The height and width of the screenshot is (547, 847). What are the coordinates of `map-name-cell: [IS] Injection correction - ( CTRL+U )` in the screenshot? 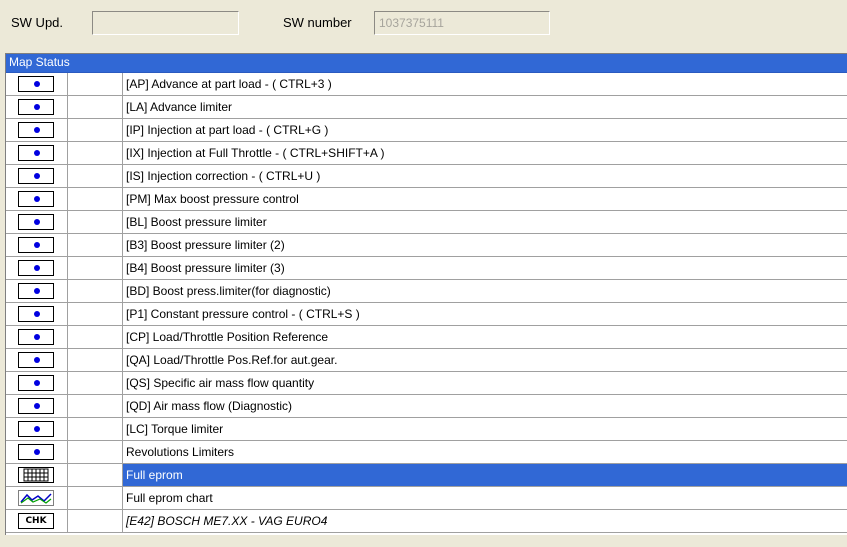 It's located at (485, 176).